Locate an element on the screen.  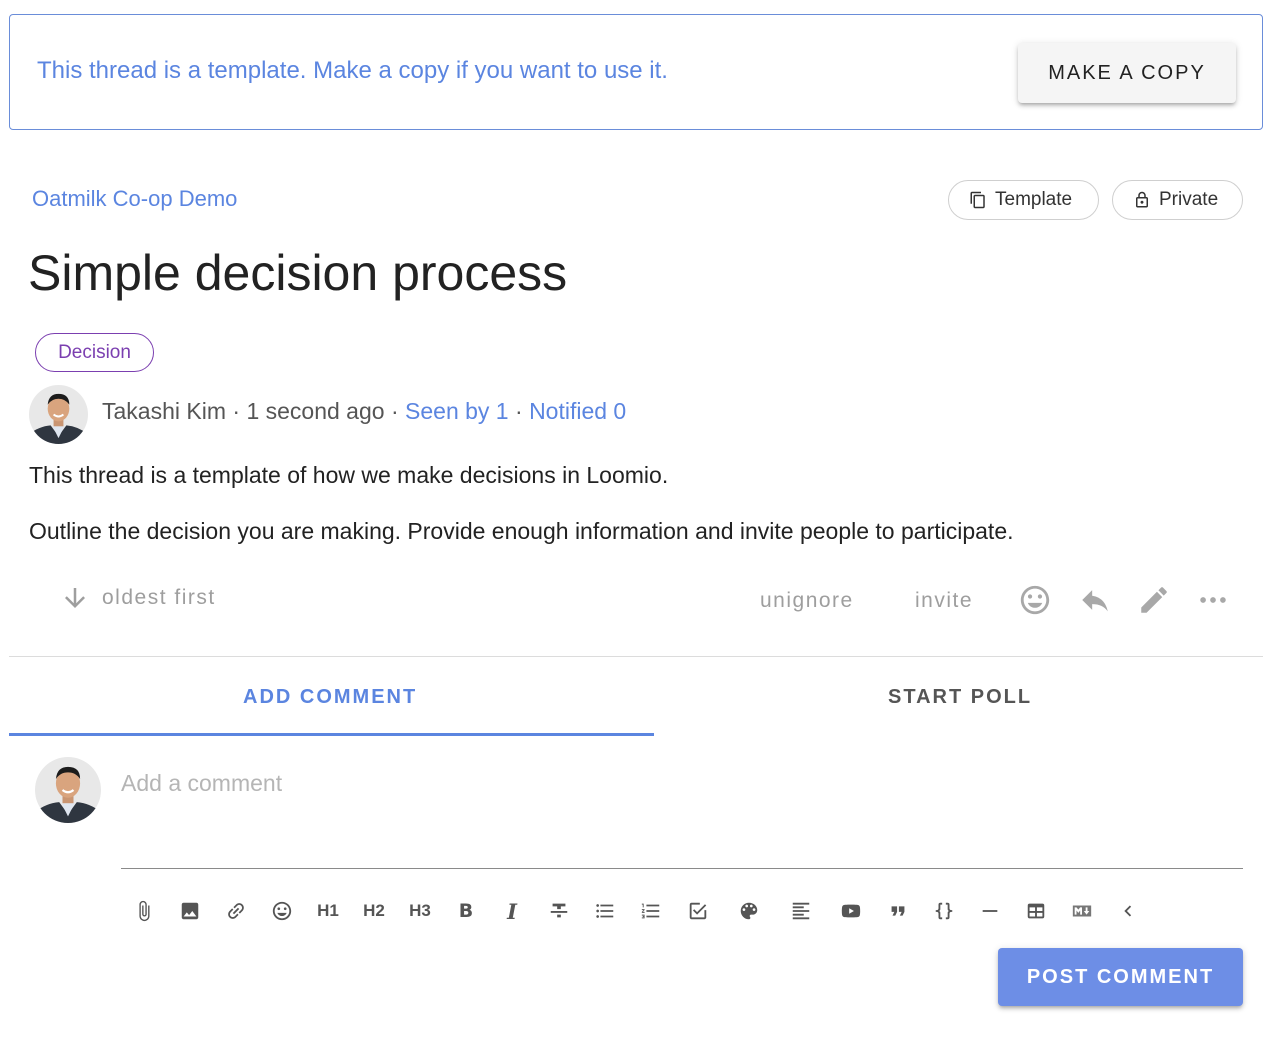
quote-icon is located at coordinates (898, 911).